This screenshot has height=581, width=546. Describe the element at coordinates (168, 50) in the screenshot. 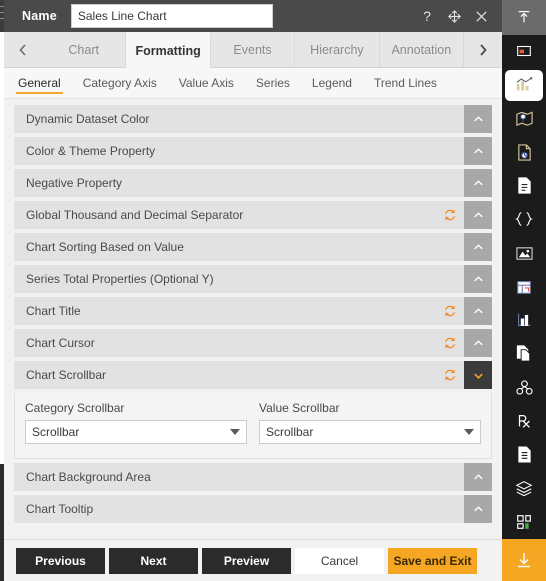

I see `tab-formatting: Formatting` at that location.